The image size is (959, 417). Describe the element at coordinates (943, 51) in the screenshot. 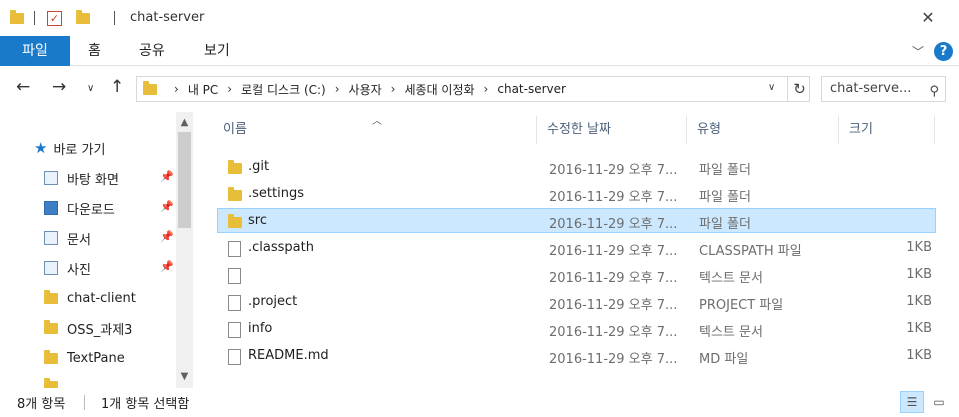

I see `help-button: ?` at that location.